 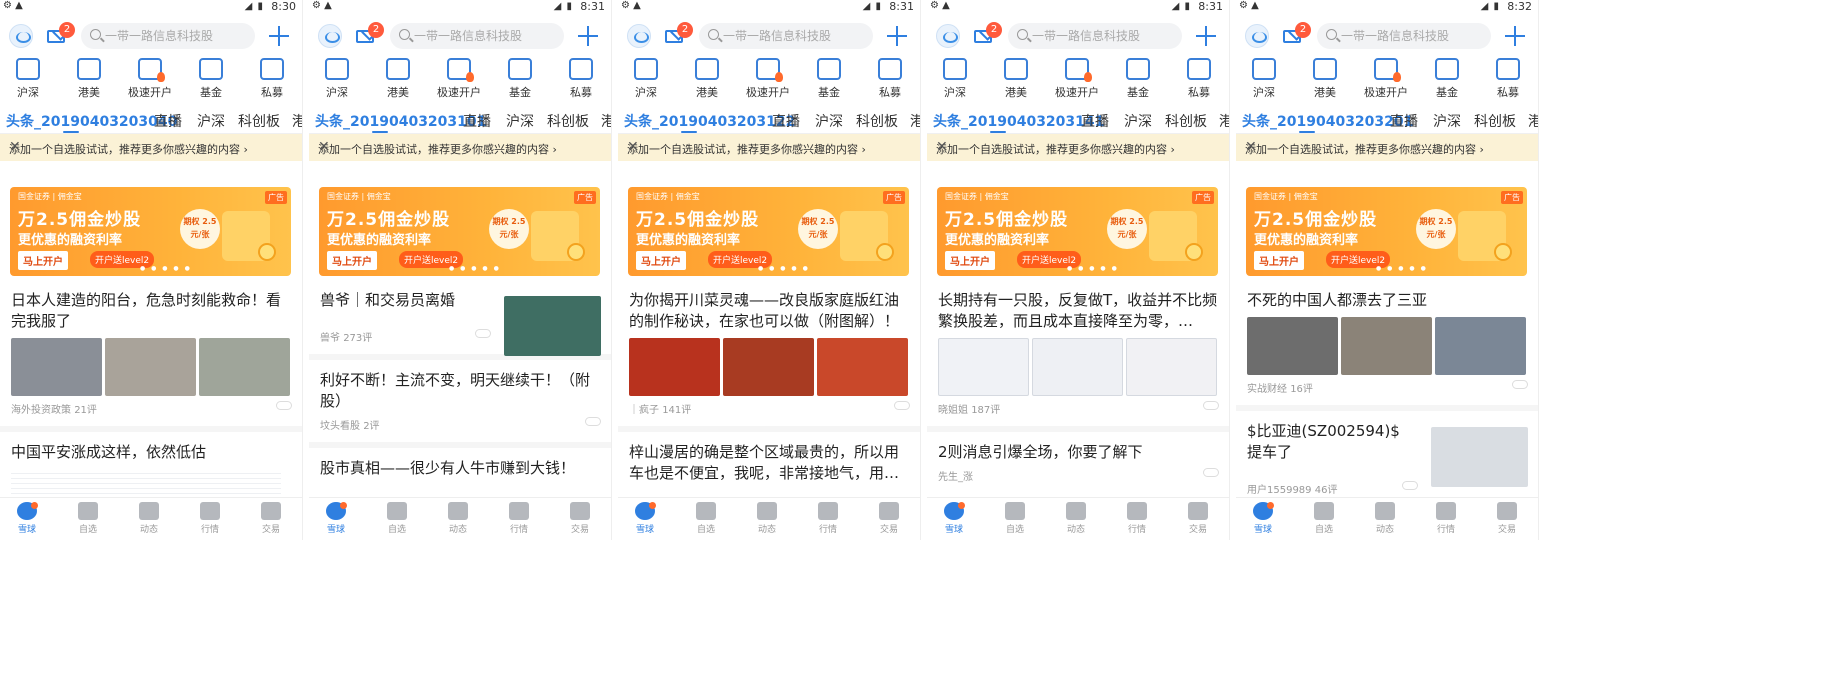 What do you see at coordinates (151, 353) in the screenshot?
I see `article-card: 日本人建造的阳台，危急时刻能救命！看完我服了 海外投资政策 21评` at bounding box center [151, 353].